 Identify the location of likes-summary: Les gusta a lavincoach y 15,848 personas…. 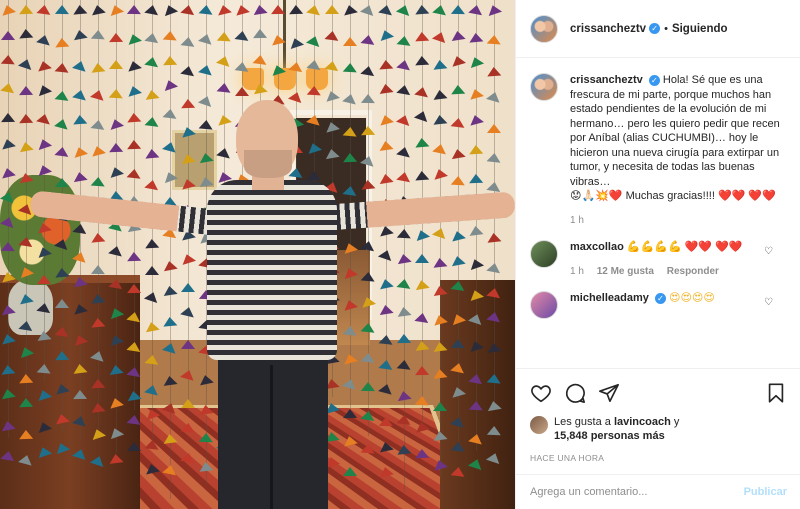
(658, 429).